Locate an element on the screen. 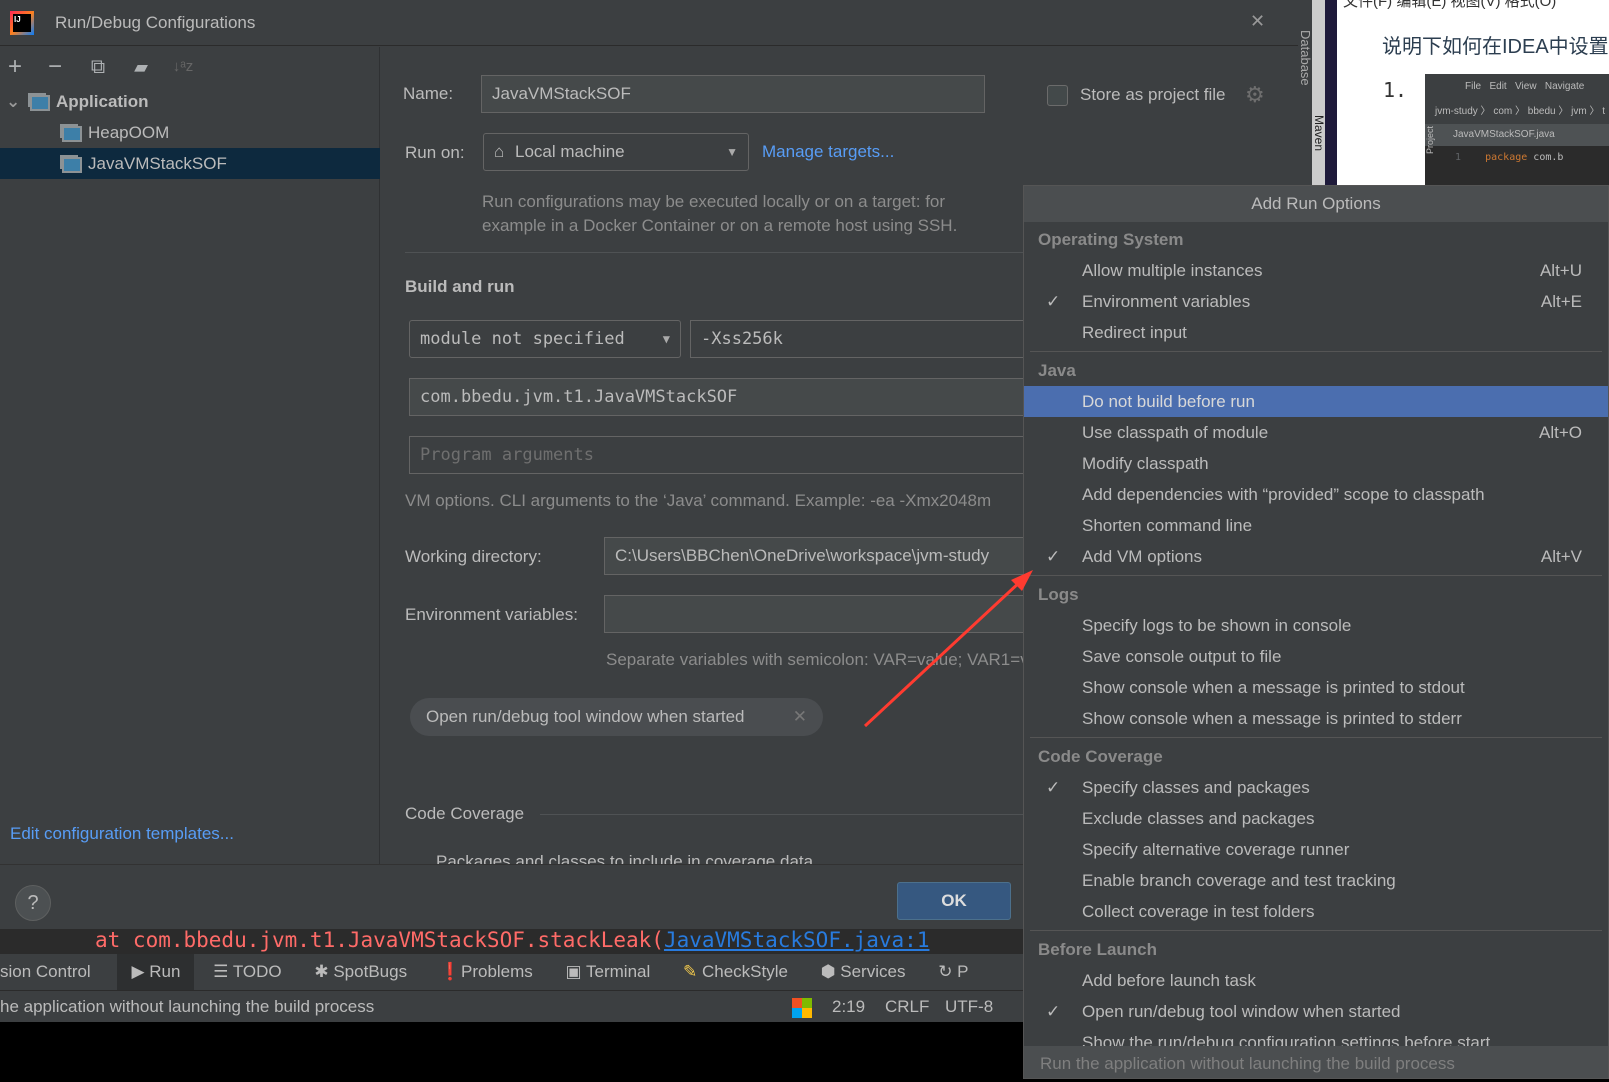 The width and height of the screenshot is (1609, 1082). annotation-arrow is located at coordinates (948, 649).